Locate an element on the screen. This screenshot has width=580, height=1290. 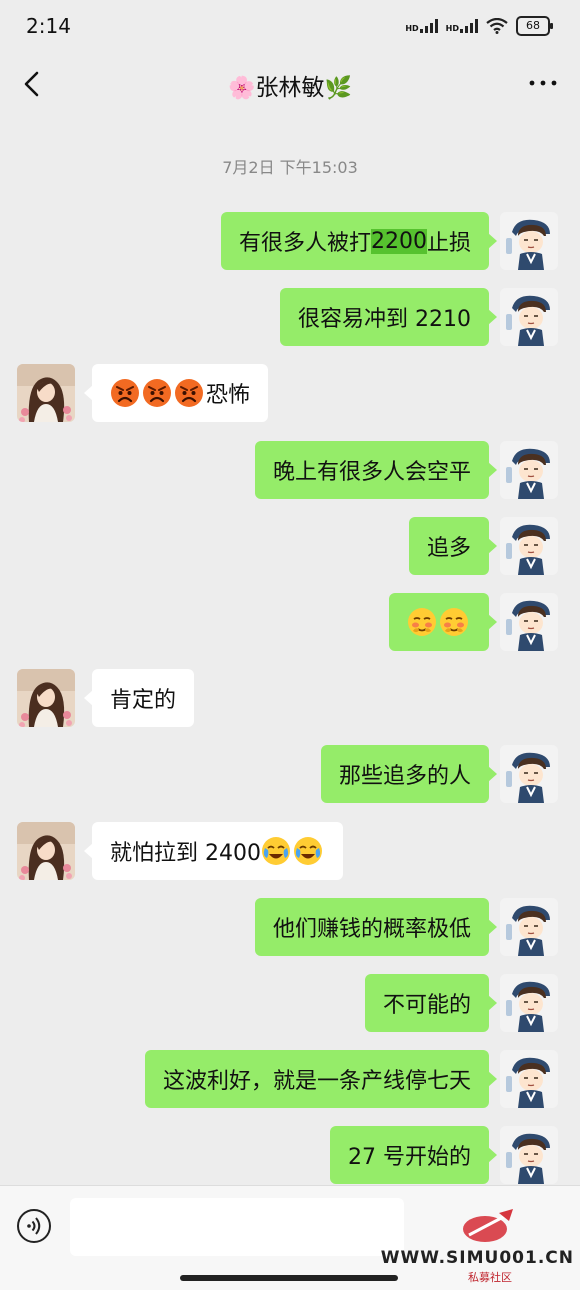
message-text: 有很多人被打 is located at coordinates (304, 243).